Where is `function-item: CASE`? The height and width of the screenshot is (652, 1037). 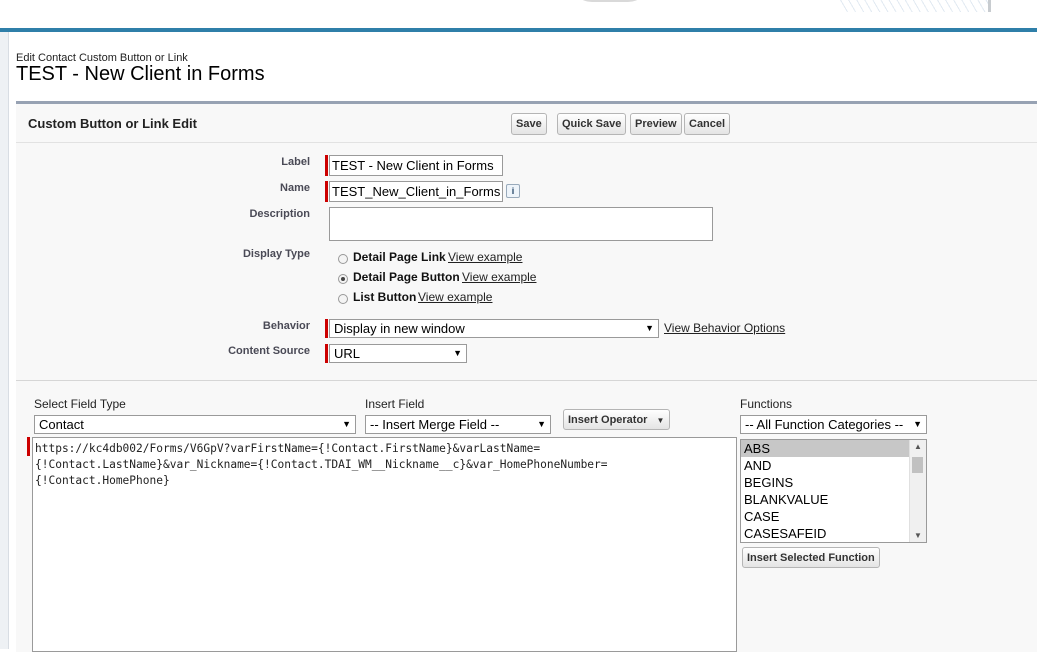
function-item: CASE is located at coordinates (833, 516).